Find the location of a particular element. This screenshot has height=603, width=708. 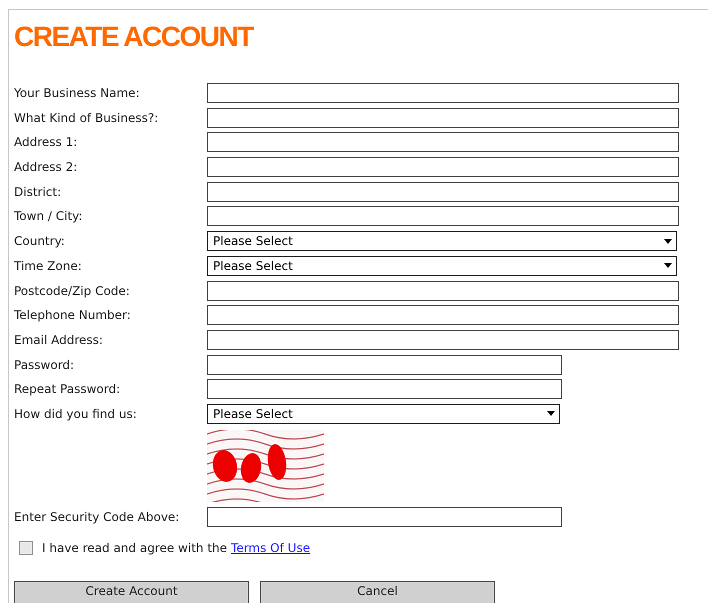

checkbox is located at coordinates (26, 547).